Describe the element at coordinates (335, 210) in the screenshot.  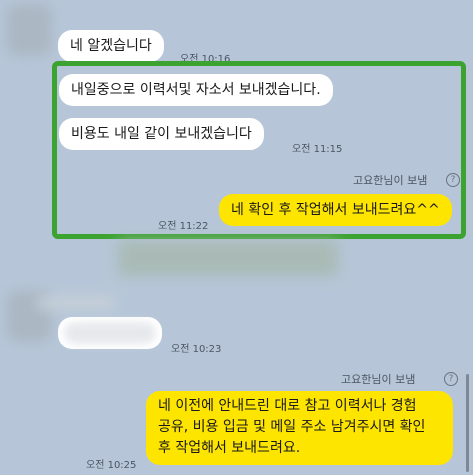
I see `message-bubble-sent: 네 확인 후 작업해서 보내드려요^^` at that location.